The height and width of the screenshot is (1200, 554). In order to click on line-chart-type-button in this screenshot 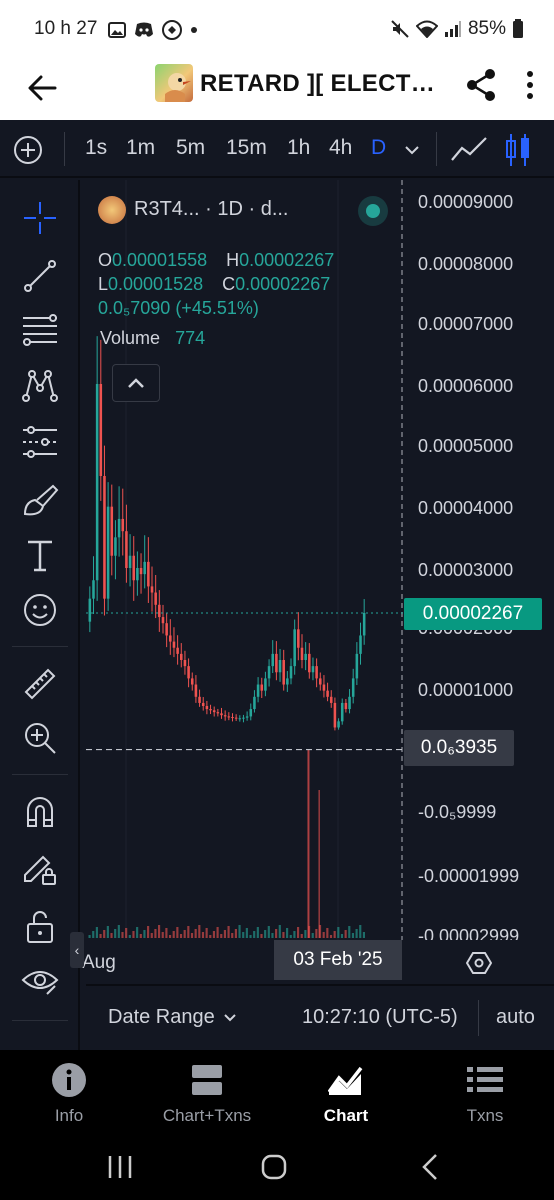, I will do `click(469, 150)`.